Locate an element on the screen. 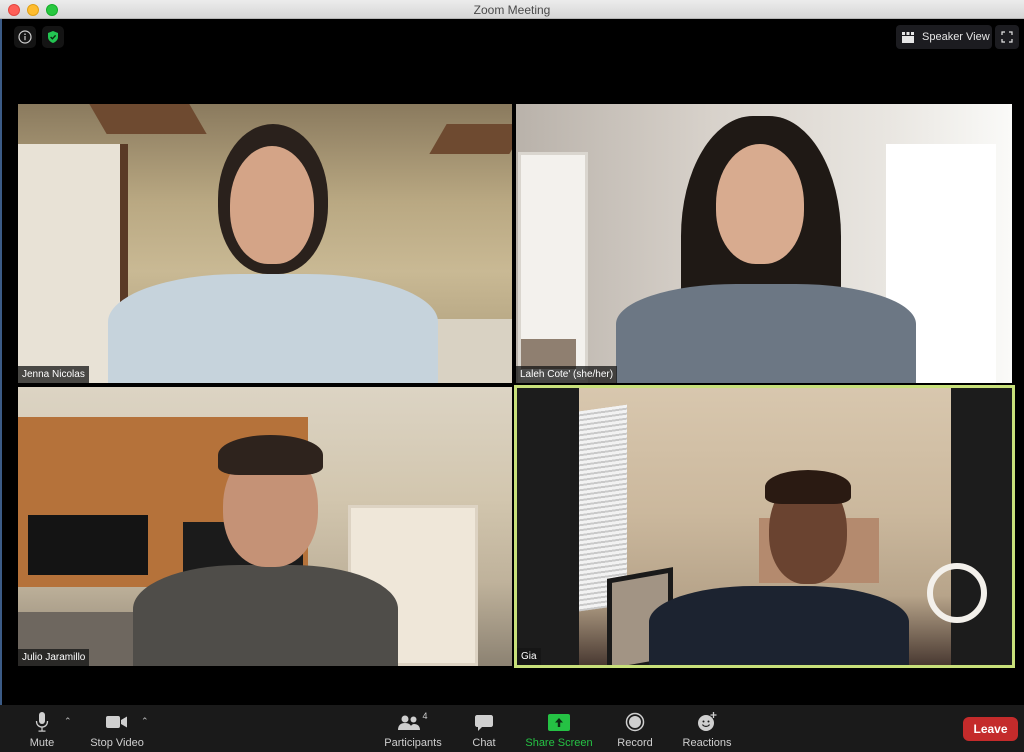 The height and width of the screenshot is (752, 1024). participants-button: 4 Participants is located at coordinates (413, 728).